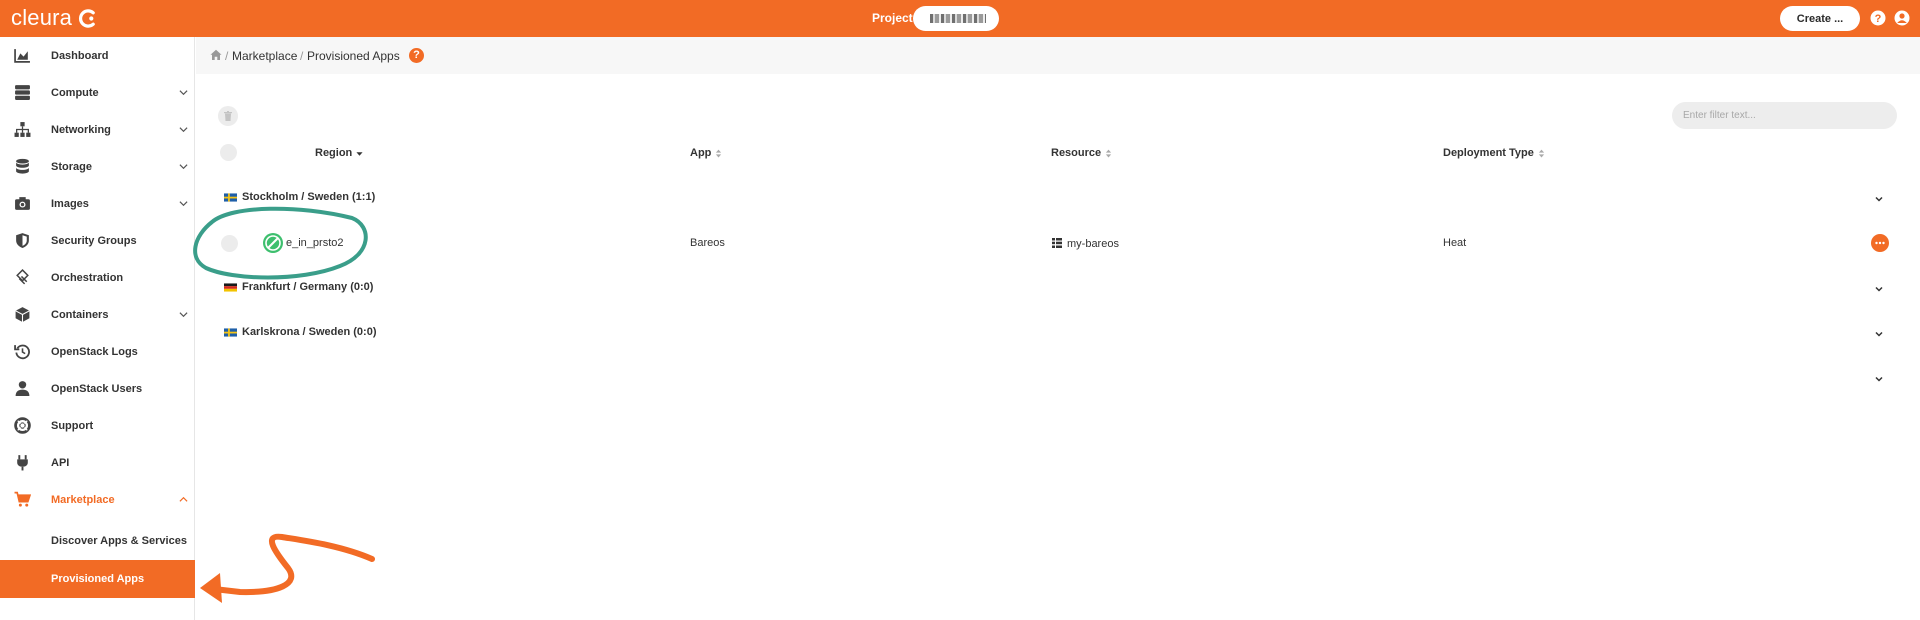  Describe the element at coordinates (416, 55) in the screenshot. I see `help-icon: ?` at that location.